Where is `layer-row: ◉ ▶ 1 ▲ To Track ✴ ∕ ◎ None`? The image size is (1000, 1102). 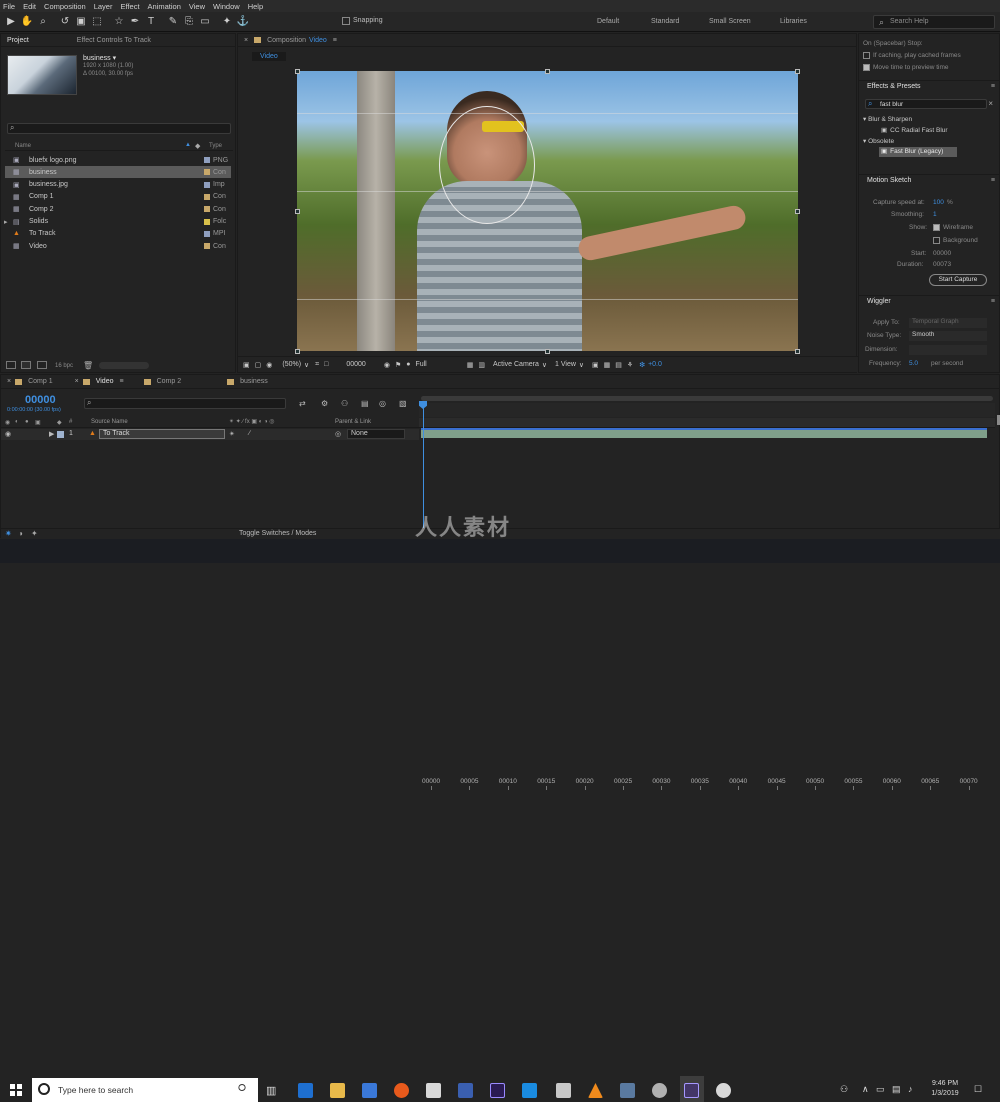
layer-row: ◉ ▶ 1 ▲ To Track ✴ ∕ ◎ None is located at coordinates (210, 434).